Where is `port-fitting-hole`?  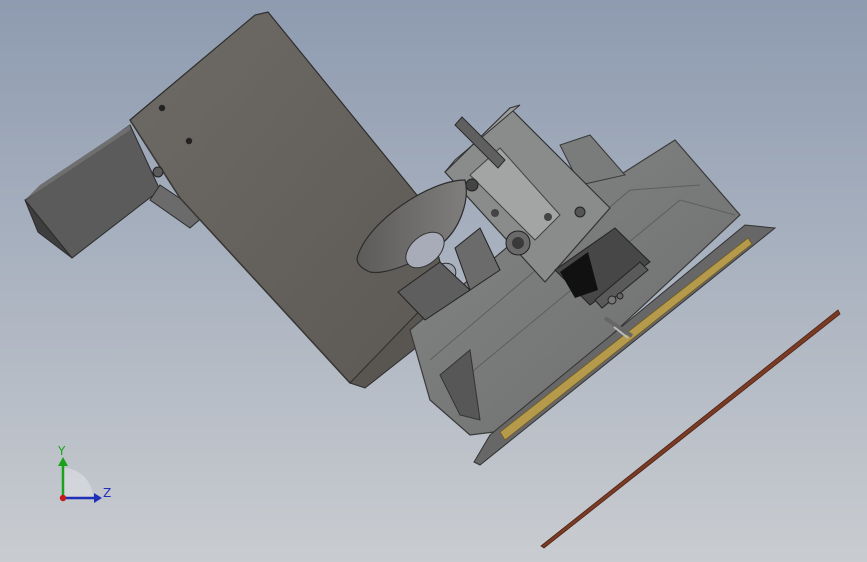
port-fitting-hole is located at coordinates (518, 243).